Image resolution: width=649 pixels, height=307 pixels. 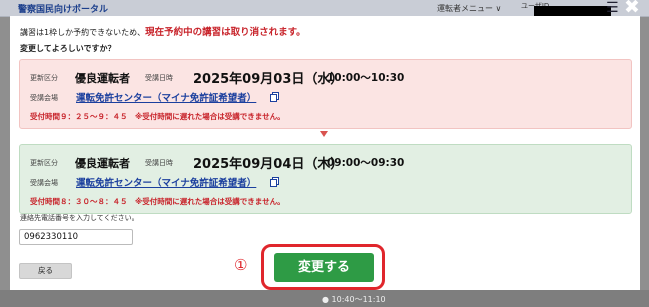 What do you see at coordinates (63, 8) in the screenshot?
I see `portal-title: 警察国民向けポータル` at bounding box center [63, 8].